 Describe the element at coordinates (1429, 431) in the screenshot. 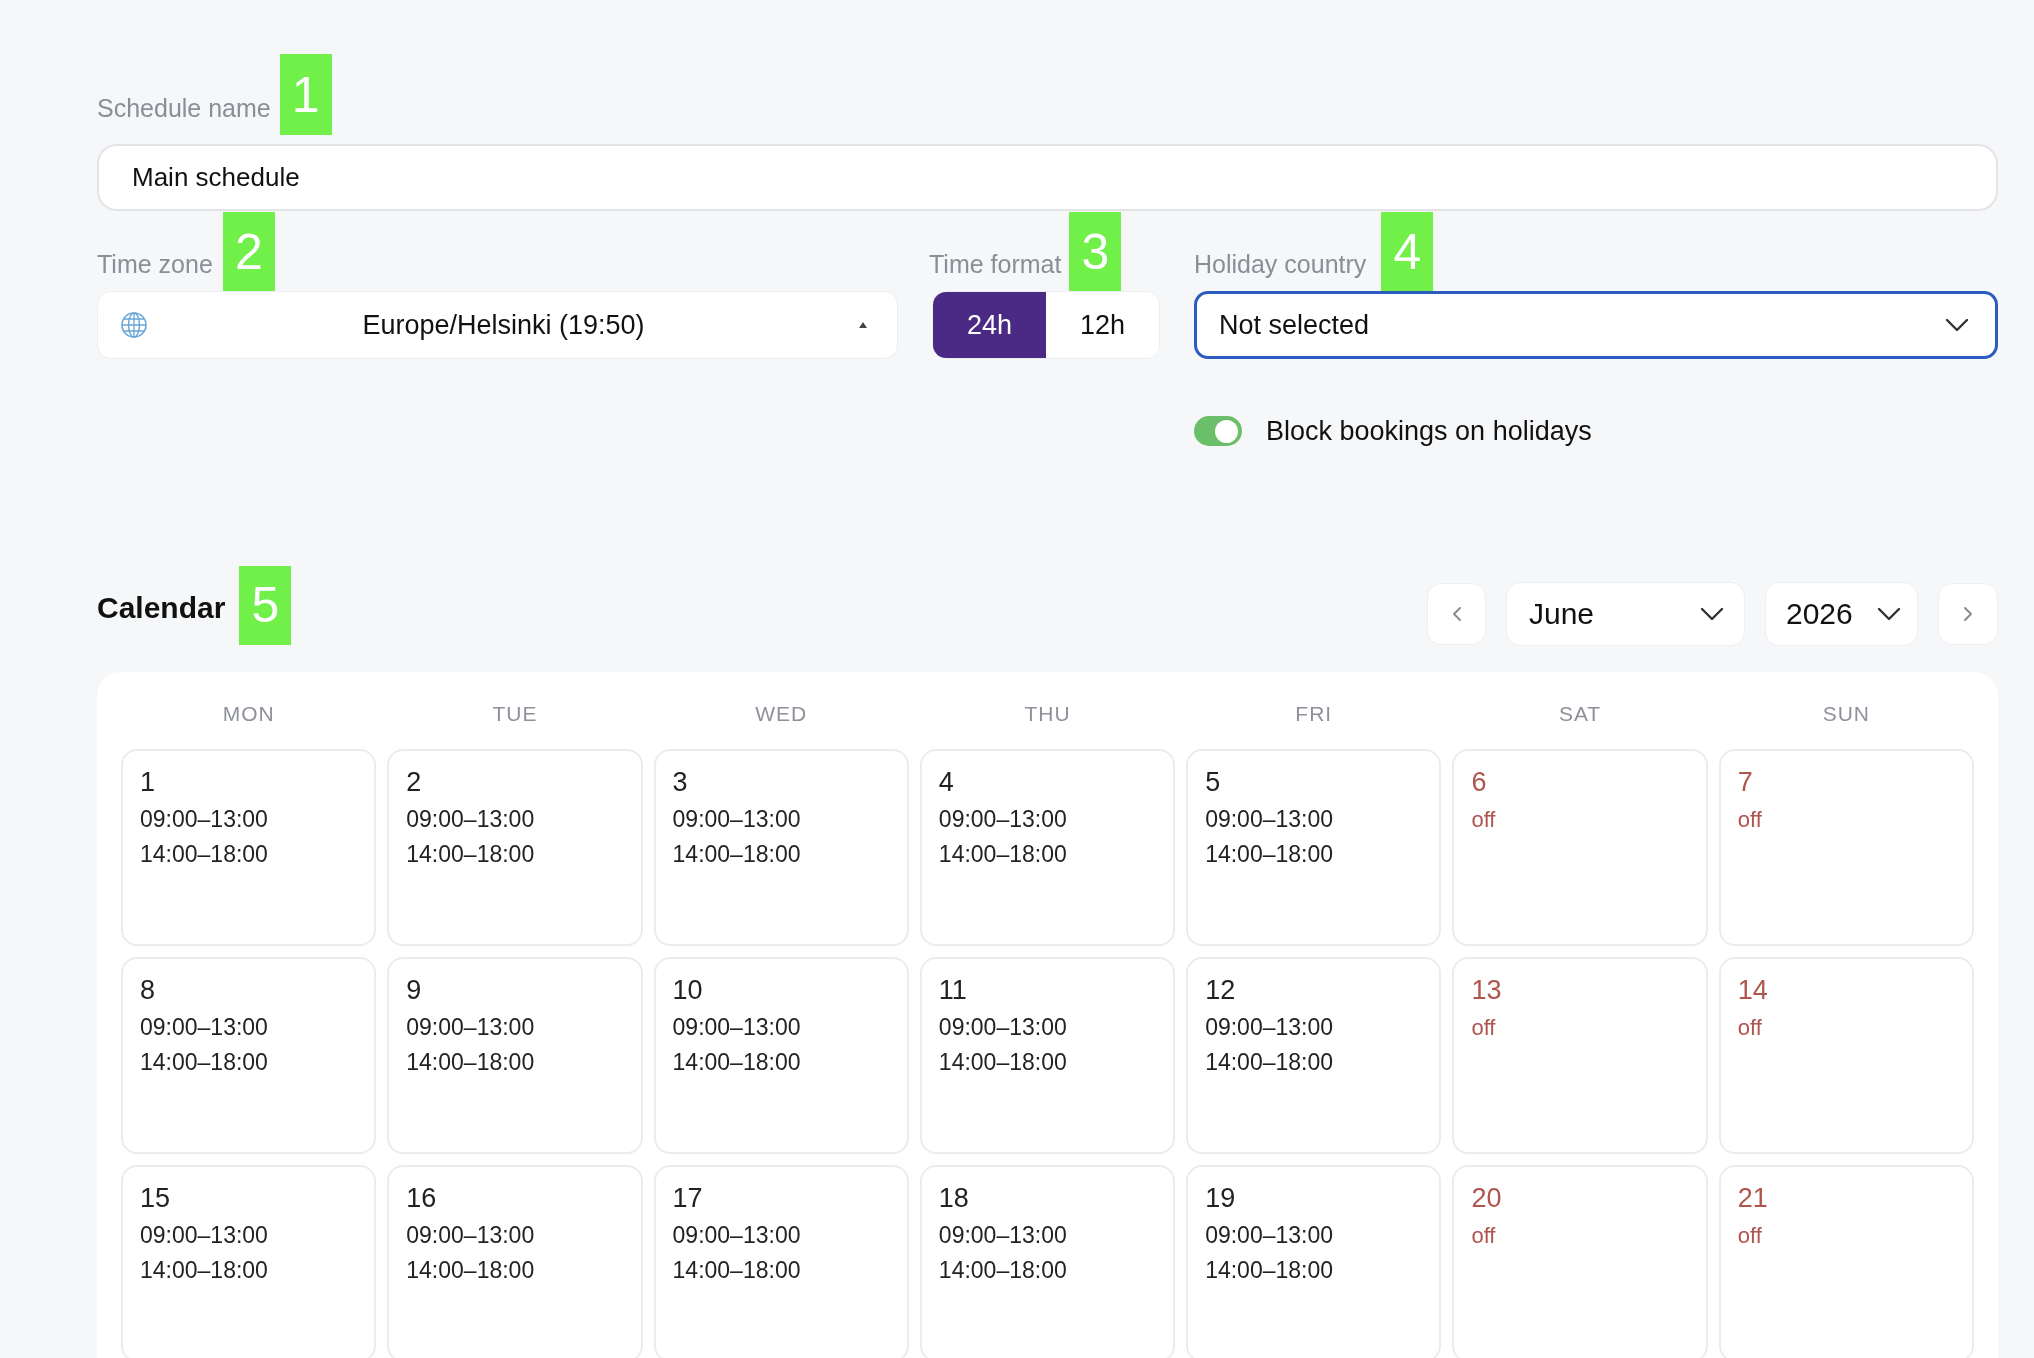

I see `toggle-label: Block bookings on holidays` at that location.